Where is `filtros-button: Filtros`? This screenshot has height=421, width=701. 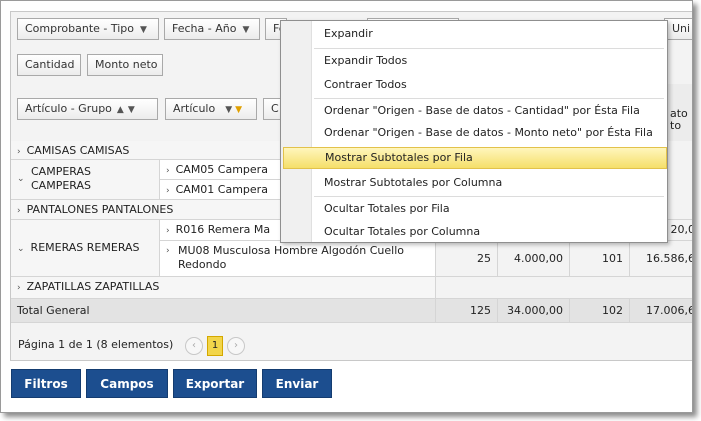 filtros-button: Filtros is located at coordinates (46, 383).